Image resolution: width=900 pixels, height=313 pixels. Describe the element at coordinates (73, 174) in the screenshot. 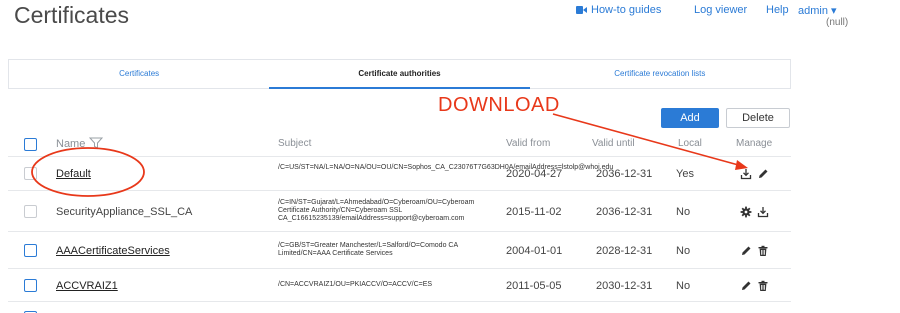

I see `certificate-name-link: Default` at that location.